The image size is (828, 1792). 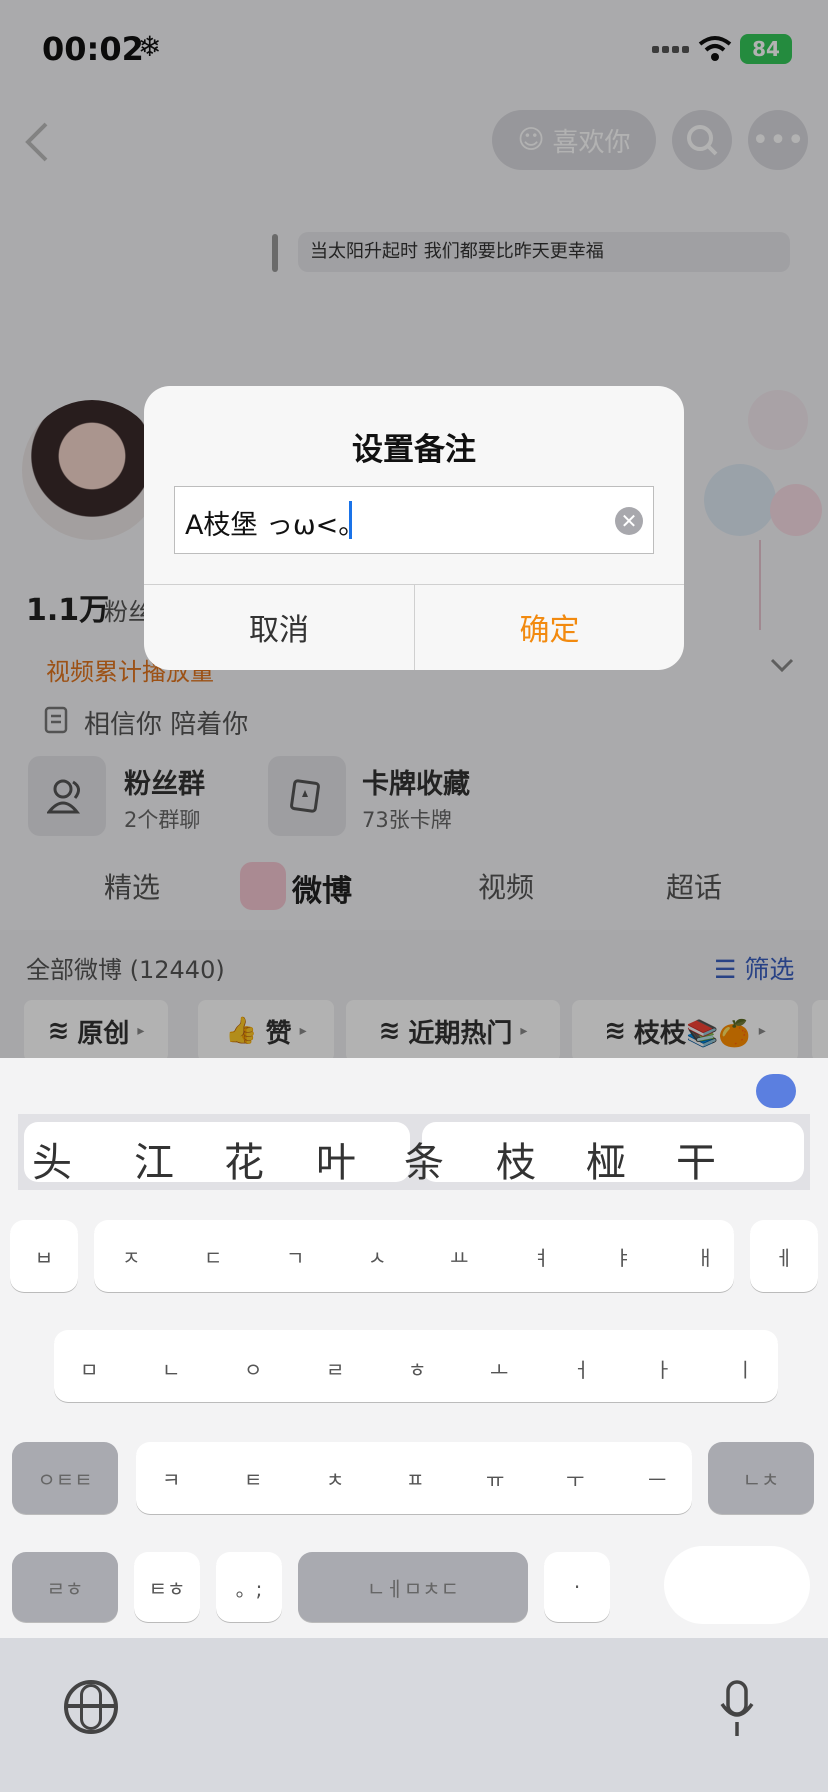 I want to click on space-key: ㄴㅔㅁㅊㄷ, so click(x=413, y=1587).